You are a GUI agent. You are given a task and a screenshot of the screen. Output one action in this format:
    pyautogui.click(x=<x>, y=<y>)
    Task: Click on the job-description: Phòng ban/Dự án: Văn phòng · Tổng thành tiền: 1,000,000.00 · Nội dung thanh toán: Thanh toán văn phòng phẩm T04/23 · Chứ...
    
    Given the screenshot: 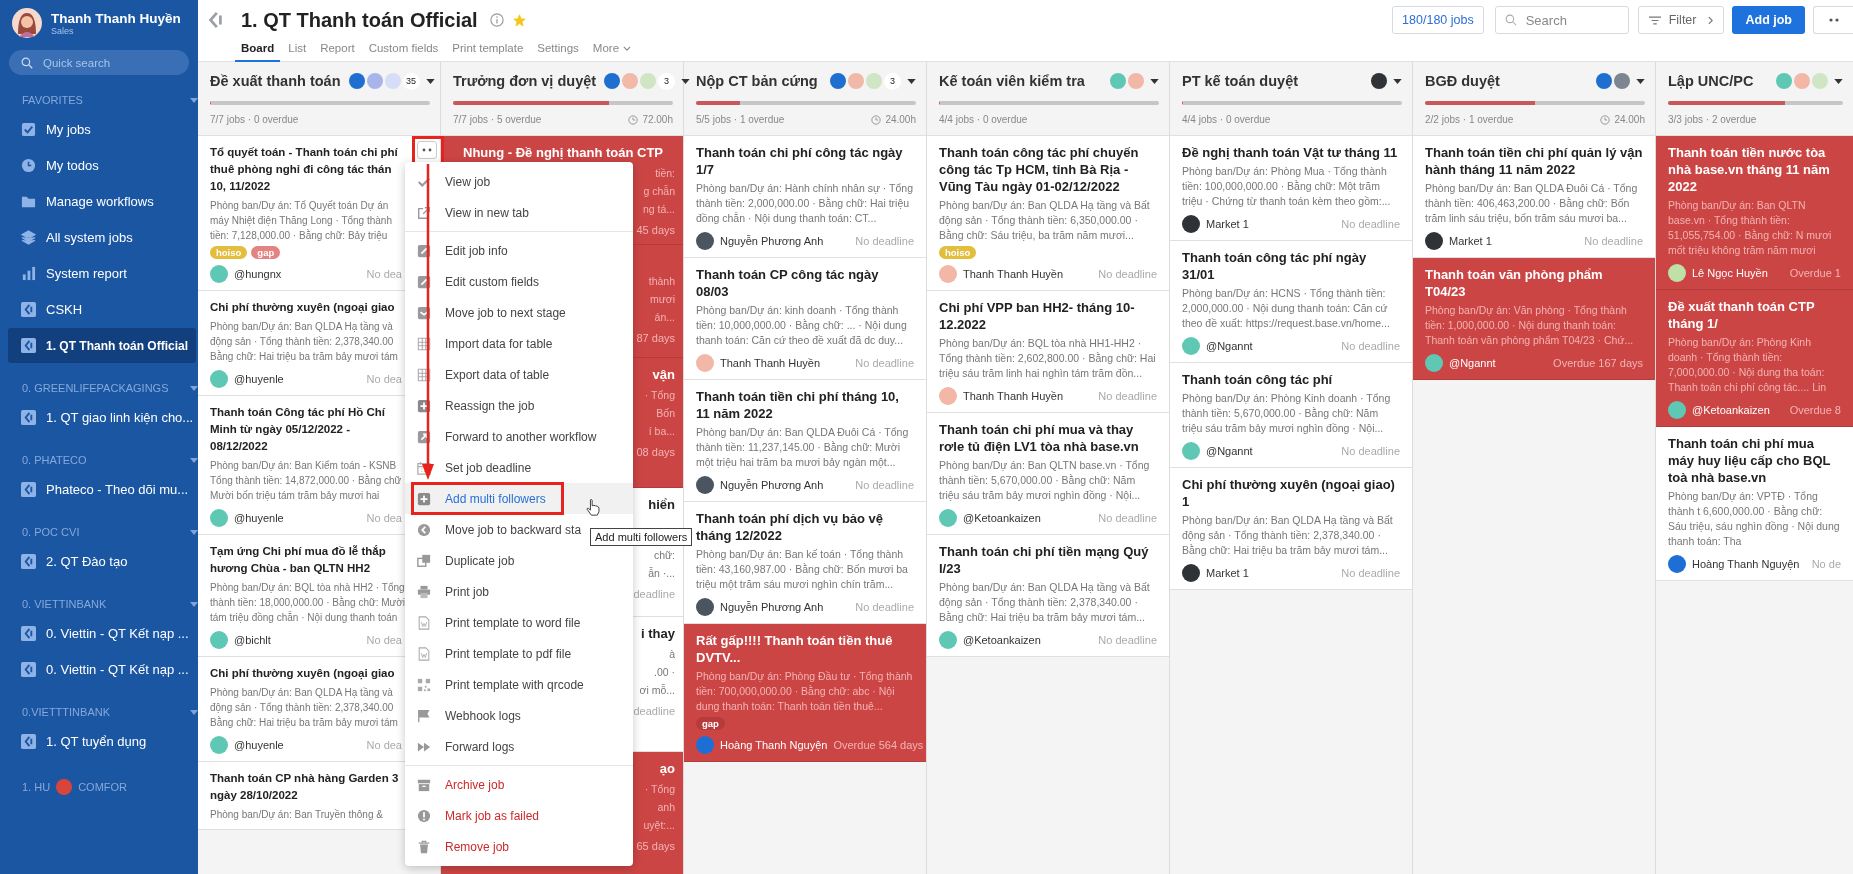 What is the action you would take?
    pyautogui.click(x=1530, y=325)
    